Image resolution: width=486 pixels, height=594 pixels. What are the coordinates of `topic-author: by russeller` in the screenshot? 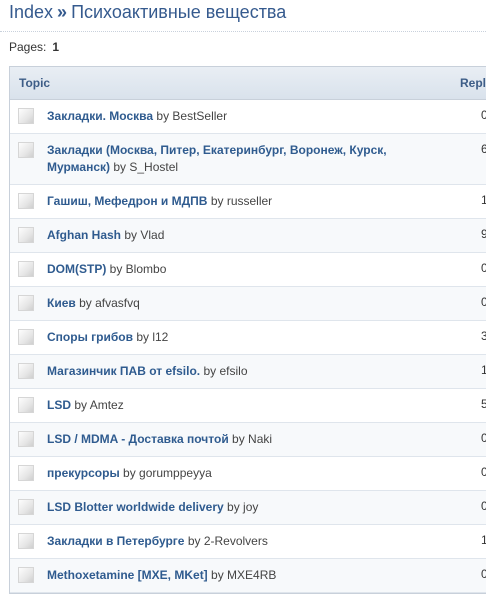 It's located at (241, 201).